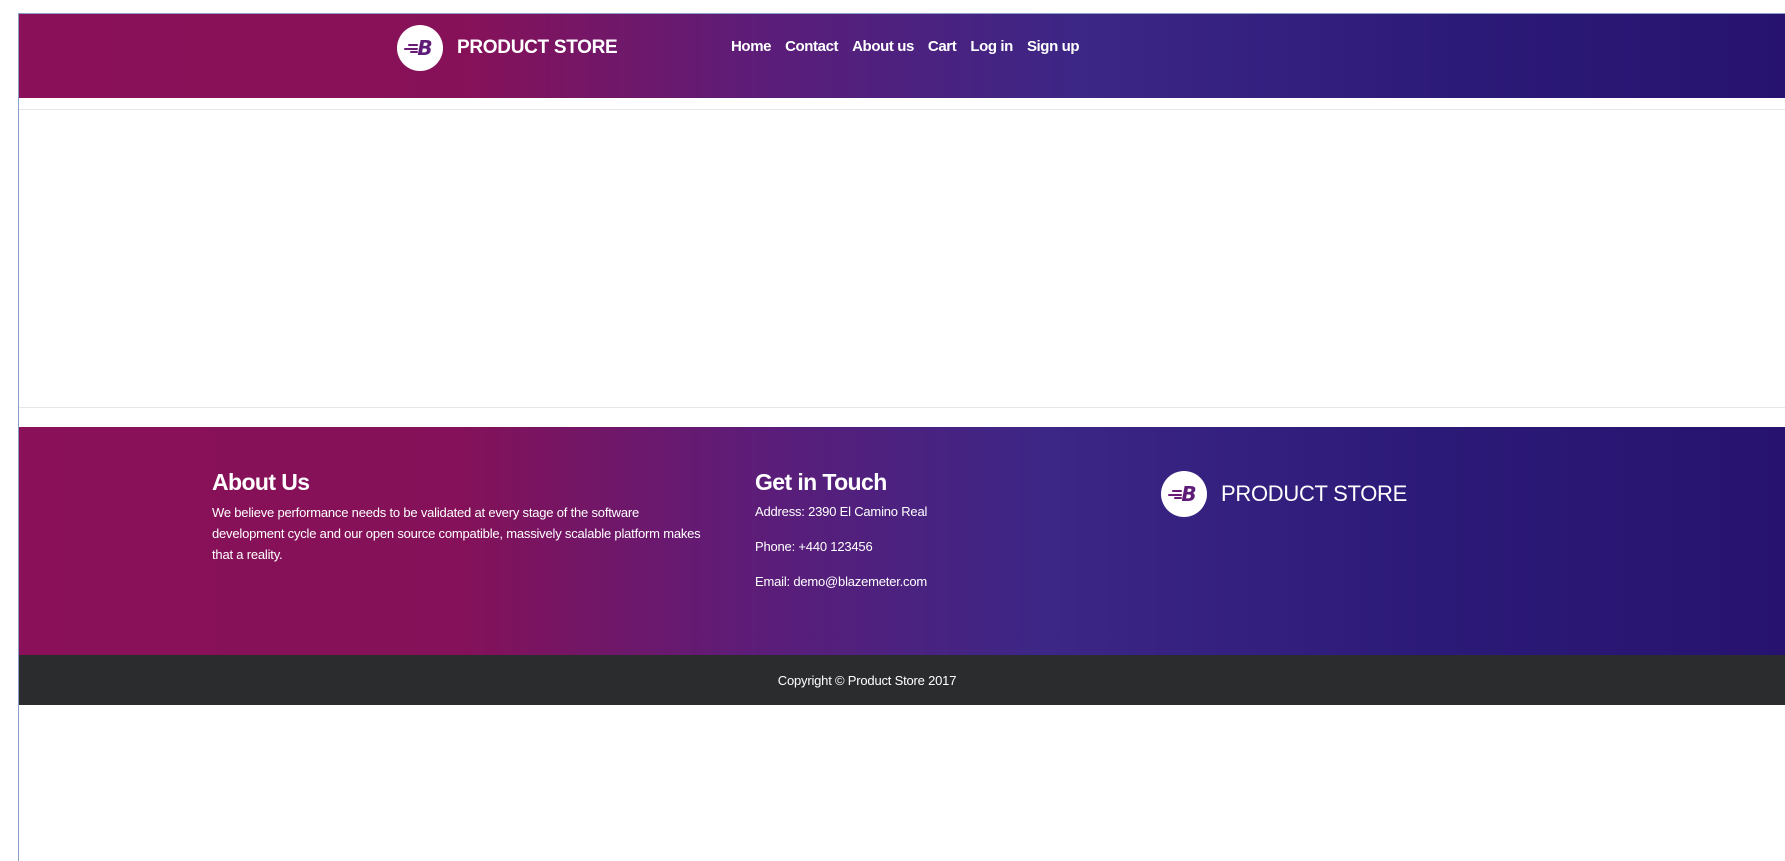  What do you see at coordinates (991, 46) in the screenshot?
I see `nav-link-log-in: Log in` at bounding box center [991, 46].